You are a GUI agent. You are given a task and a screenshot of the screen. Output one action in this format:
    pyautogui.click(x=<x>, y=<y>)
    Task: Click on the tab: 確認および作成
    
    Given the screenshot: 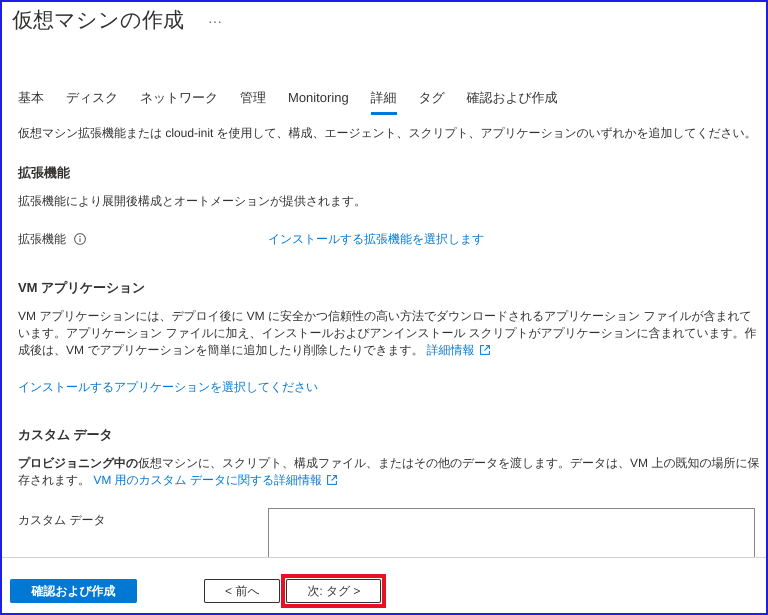 What is the action you would take?
    pyautogui.click(x=512, y=99)
    